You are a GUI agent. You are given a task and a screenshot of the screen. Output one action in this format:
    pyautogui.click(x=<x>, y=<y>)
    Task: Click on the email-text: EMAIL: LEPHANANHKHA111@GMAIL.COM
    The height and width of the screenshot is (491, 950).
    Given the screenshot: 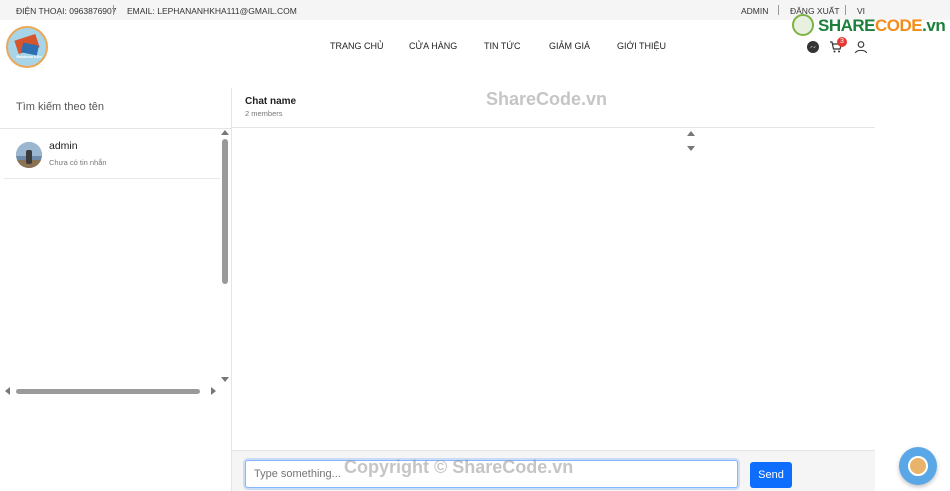 What is the action you would take?
    pyautogui.click(x=212, y=11)
    